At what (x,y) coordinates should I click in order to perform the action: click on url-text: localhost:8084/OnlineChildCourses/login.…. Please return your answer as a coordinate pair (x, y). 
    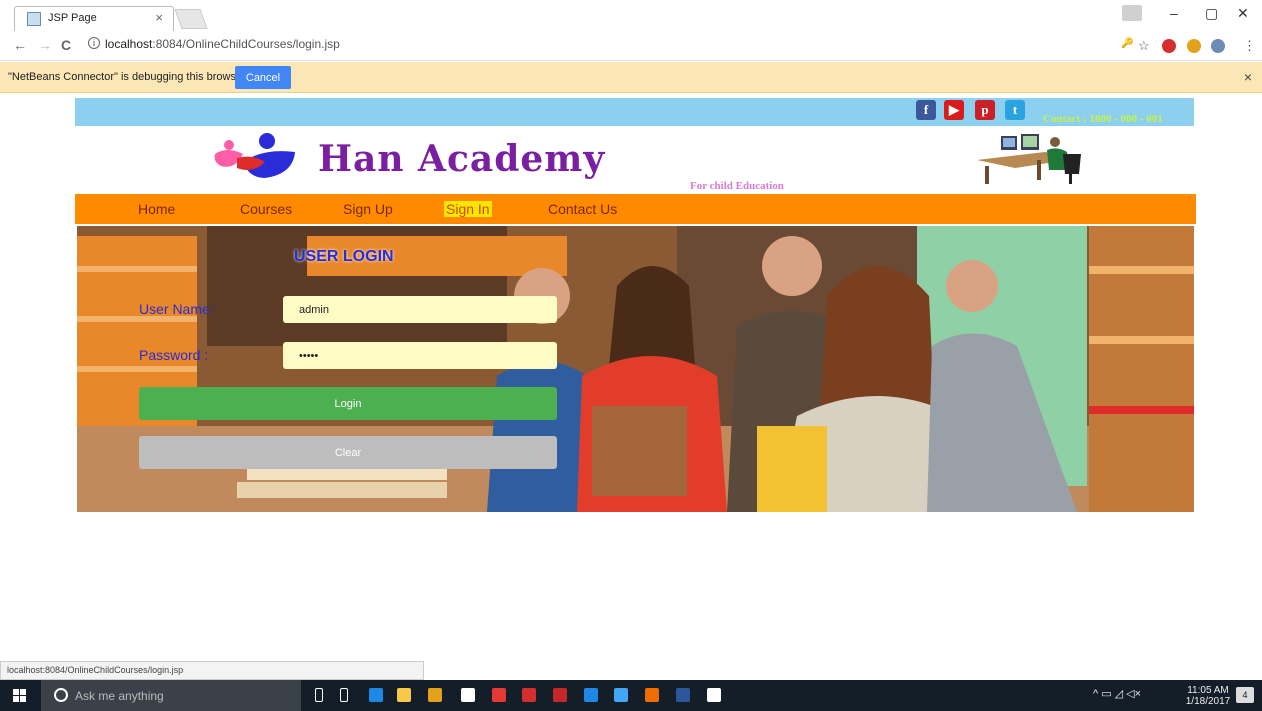
    Looking at the image, I should click on (222, 44).